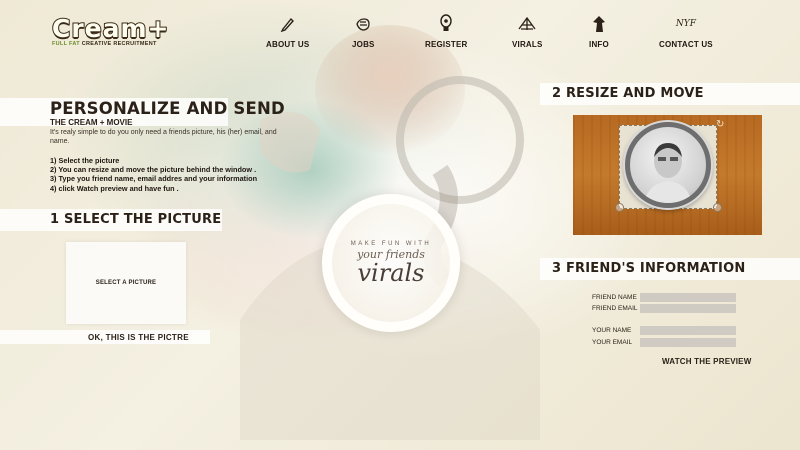  I want to click on hand-icon, so click(363, 24).